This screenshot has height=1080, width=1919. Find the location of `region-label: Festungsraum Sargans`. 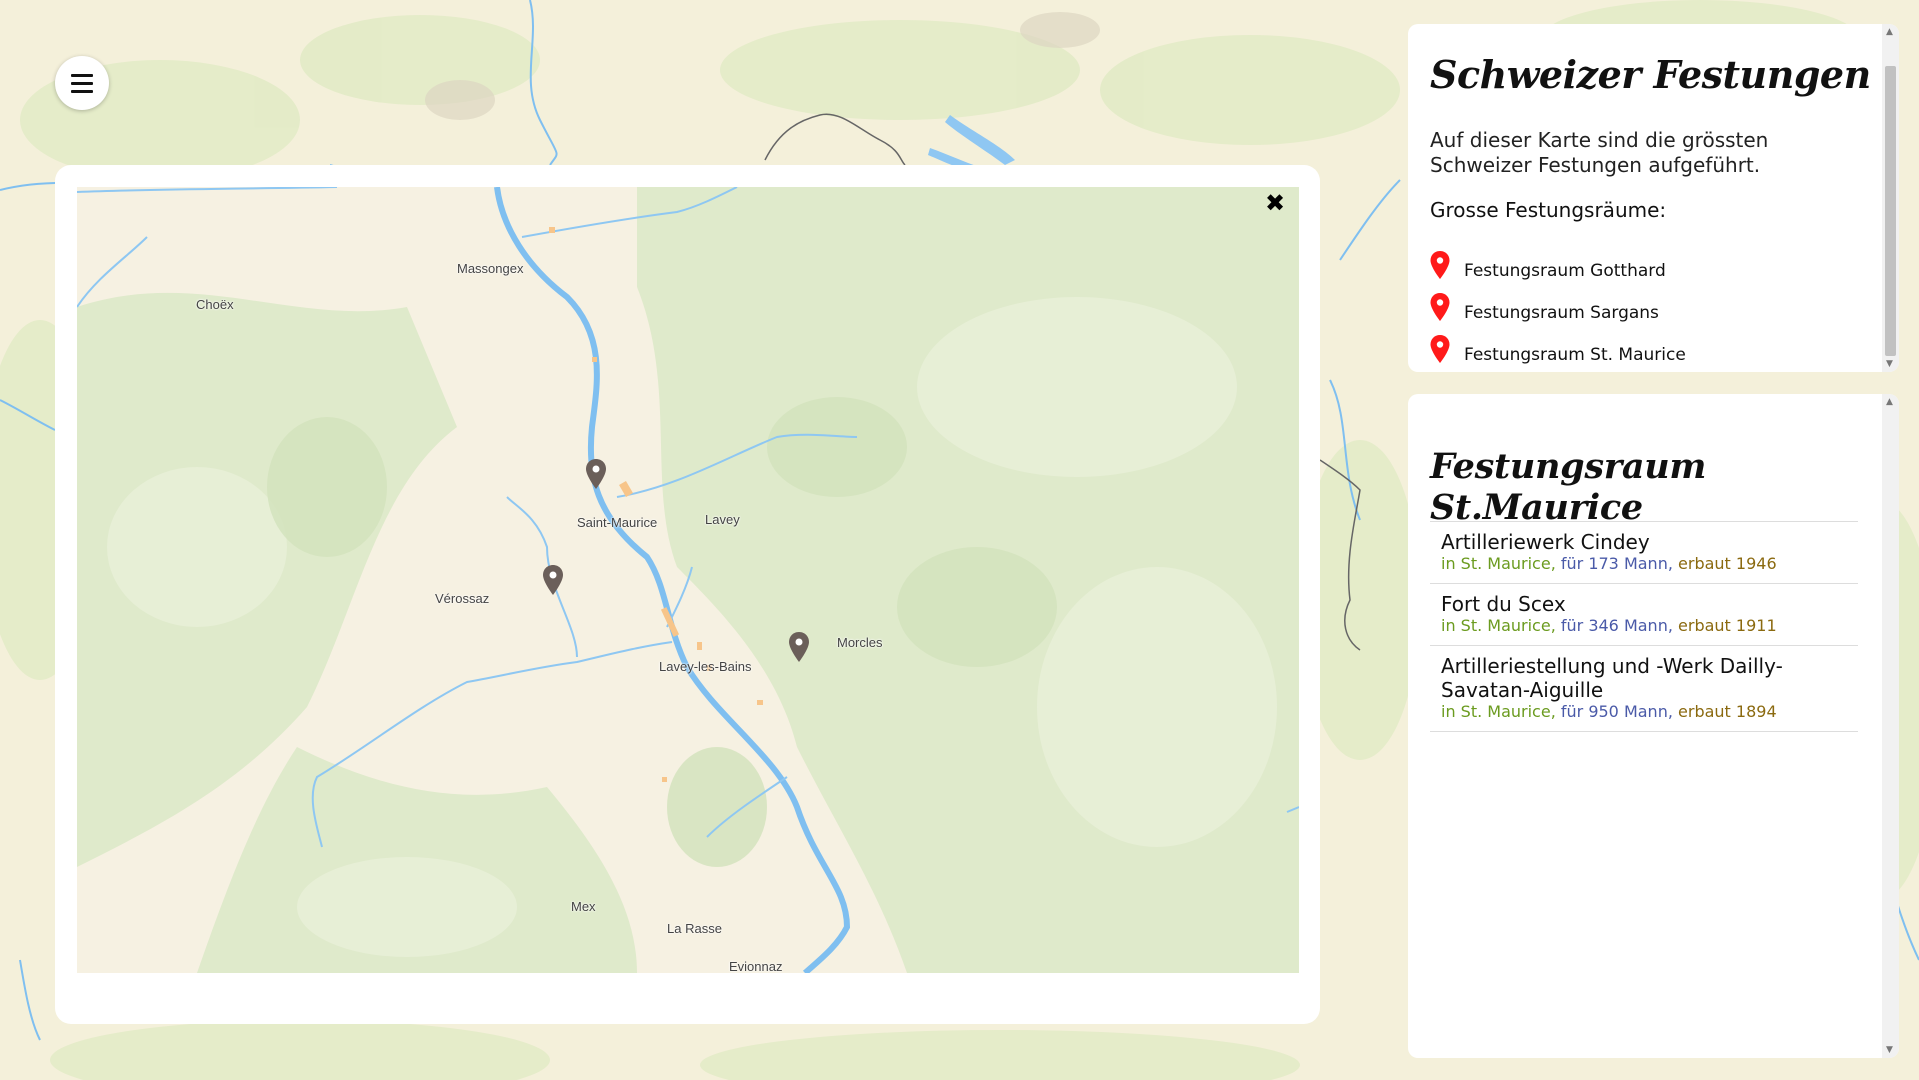

region-label: Festungsraum Sargans is located at coordinates (1561, 313).